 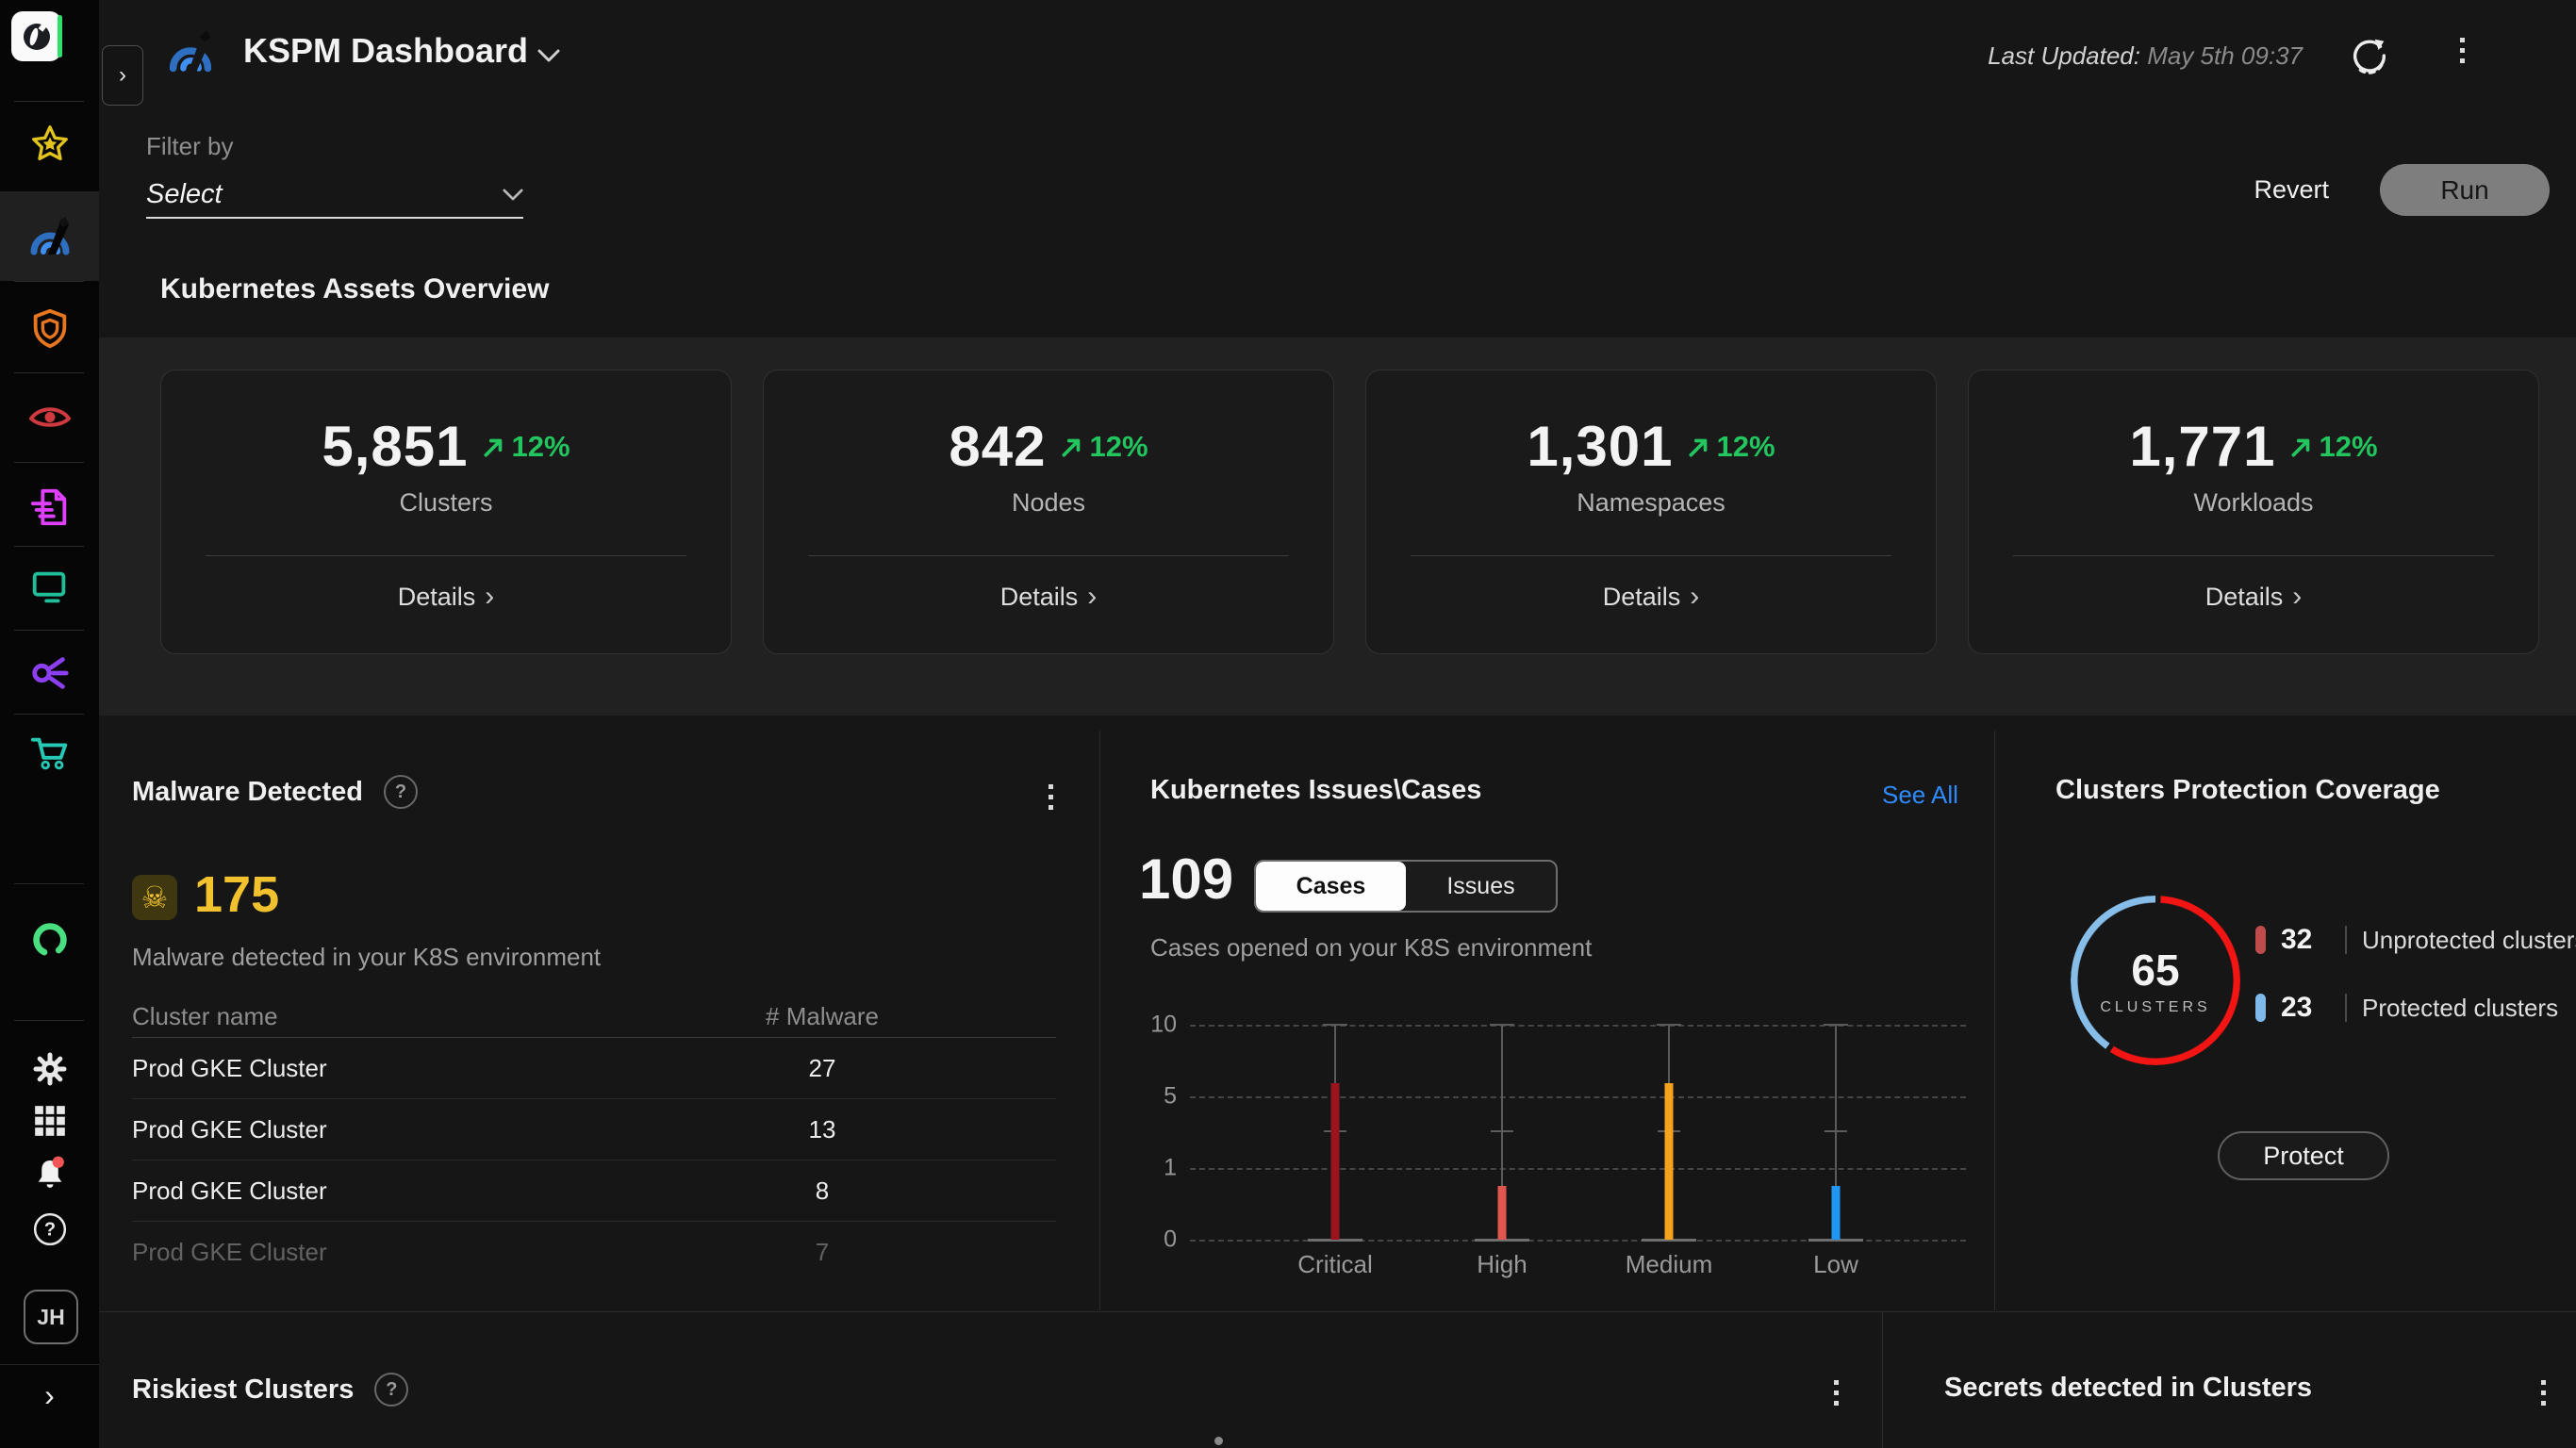 I want to click on run-button: Run, so click(x=2465, y=190).